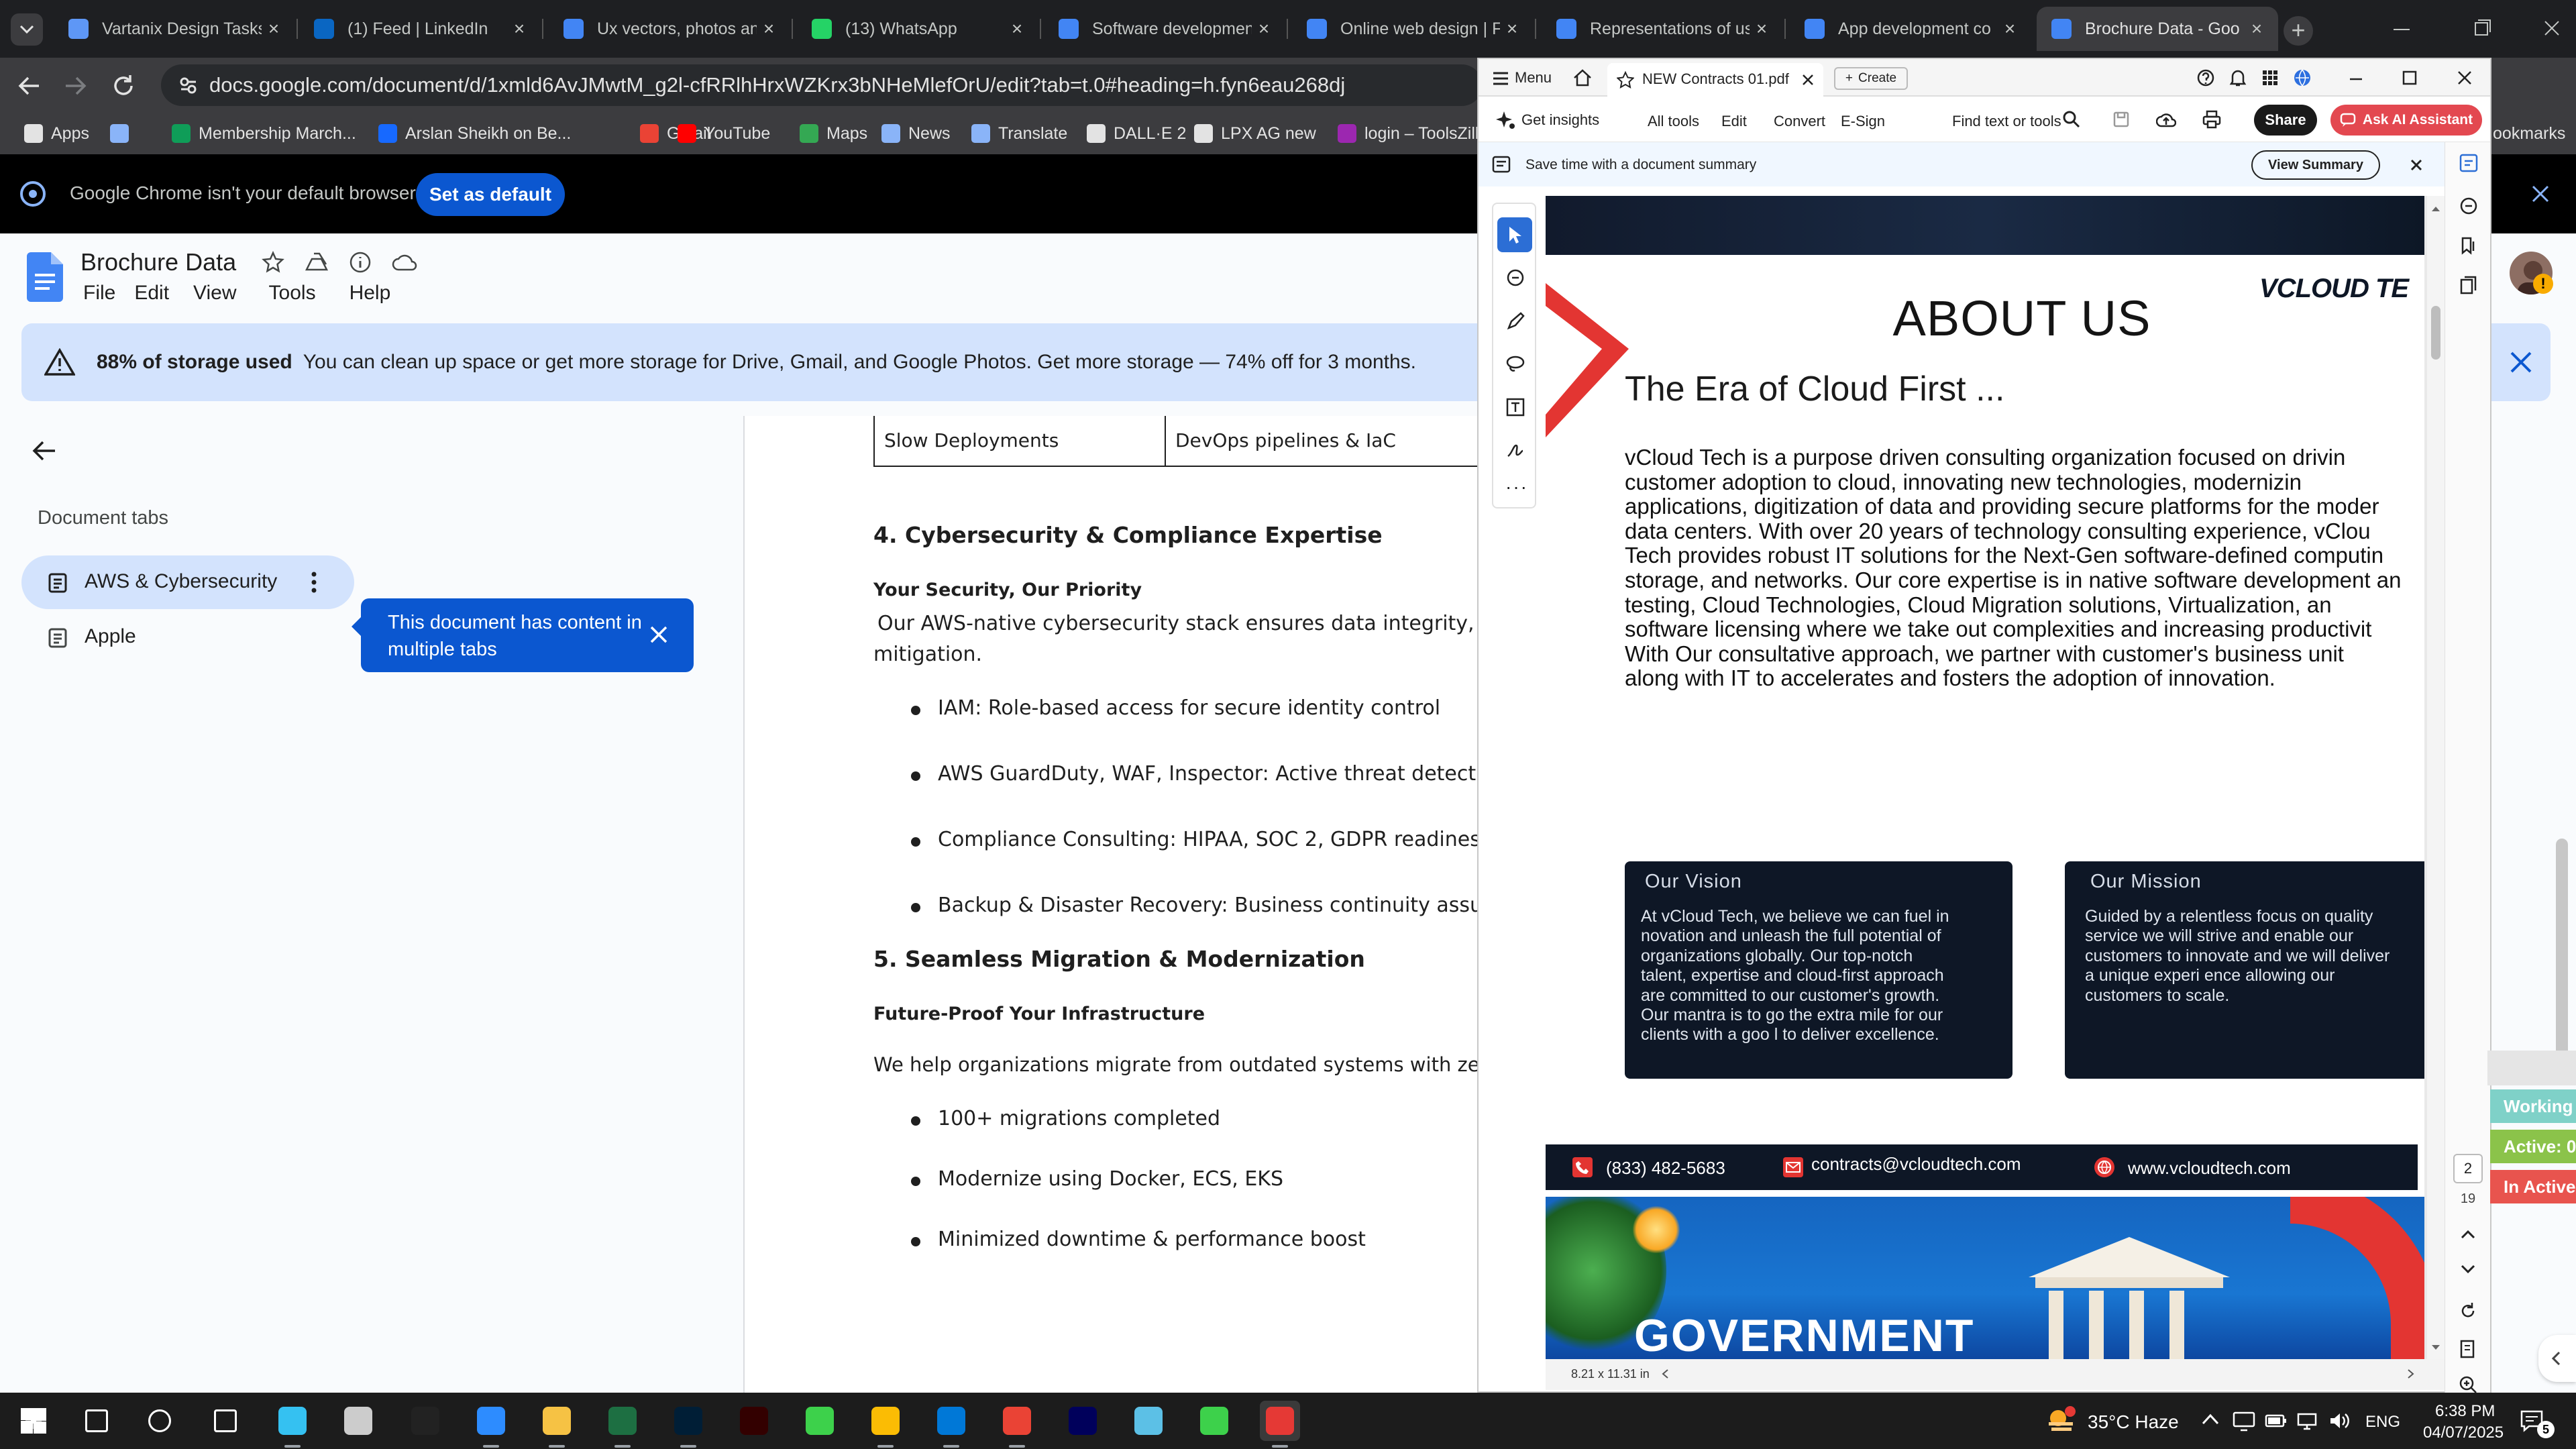 This screenshot has height=1449, width=2576. Describe the element at coordinates (2482, 28) in the screenshot. I see `restore-button` at that location.